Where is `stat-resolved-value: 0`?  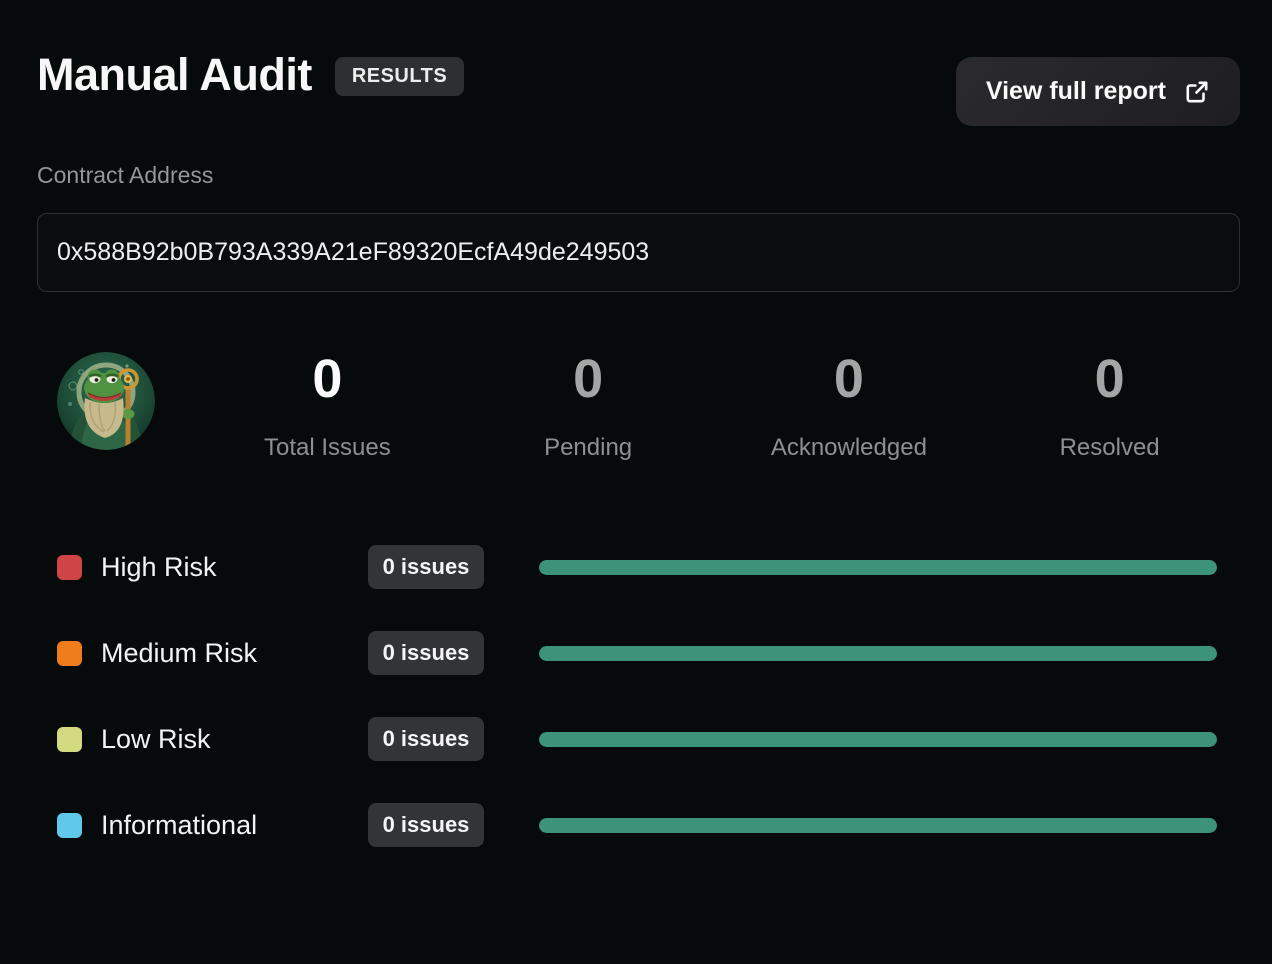
stat-resolved-value: 0 is located at coordinates (1109, 379).